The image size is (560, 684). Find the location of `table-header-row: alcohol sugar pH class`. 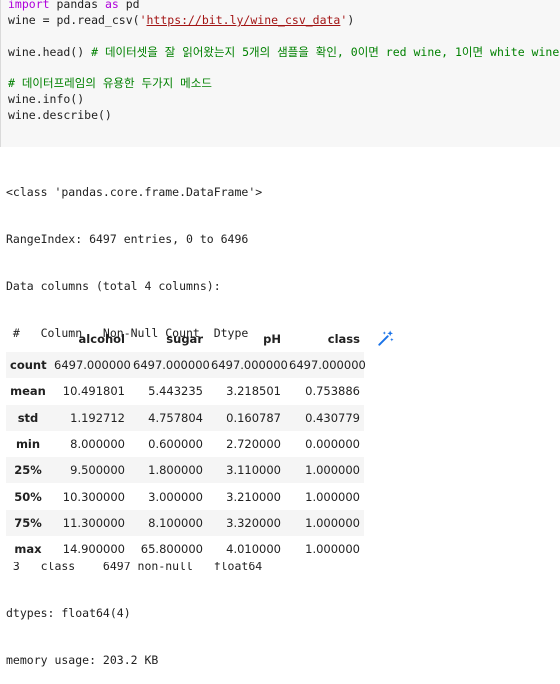

table-header-row: alcohol sugar pH class is located at coordinates (185, 339).